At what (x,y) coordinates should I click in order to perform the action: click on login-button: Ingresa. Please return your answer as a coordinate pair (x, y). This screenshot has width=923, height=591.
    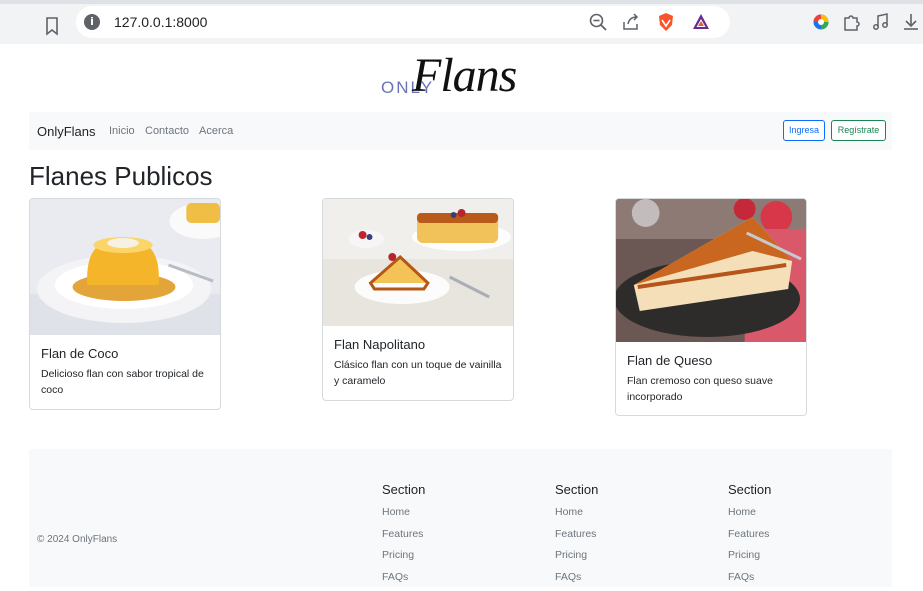
    Looking at the image, I should click on (804, 130).